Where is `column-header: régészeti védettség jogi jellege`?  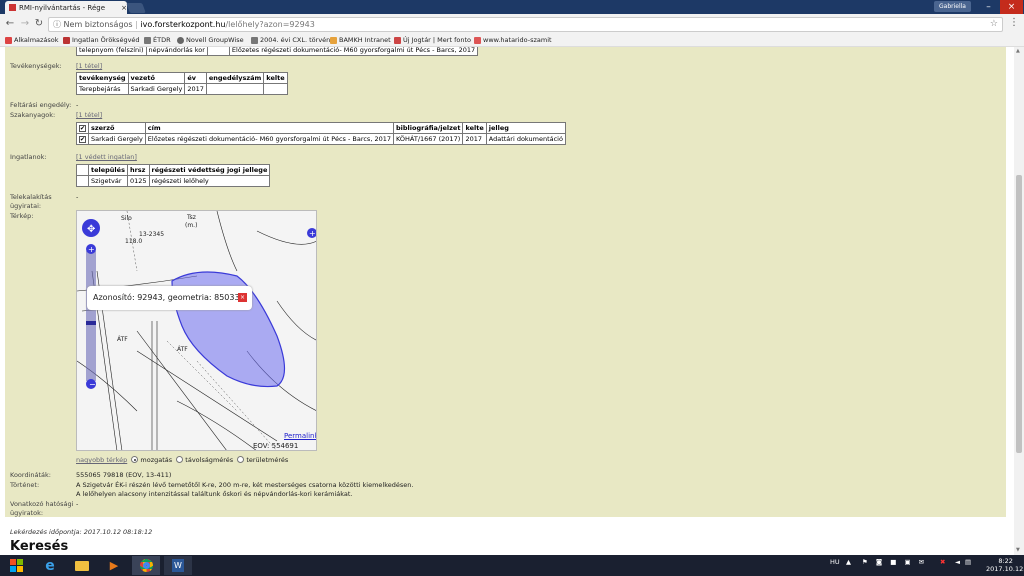
column-header: régészeti védettség jogi jellege is located at coordinates (209, 170).